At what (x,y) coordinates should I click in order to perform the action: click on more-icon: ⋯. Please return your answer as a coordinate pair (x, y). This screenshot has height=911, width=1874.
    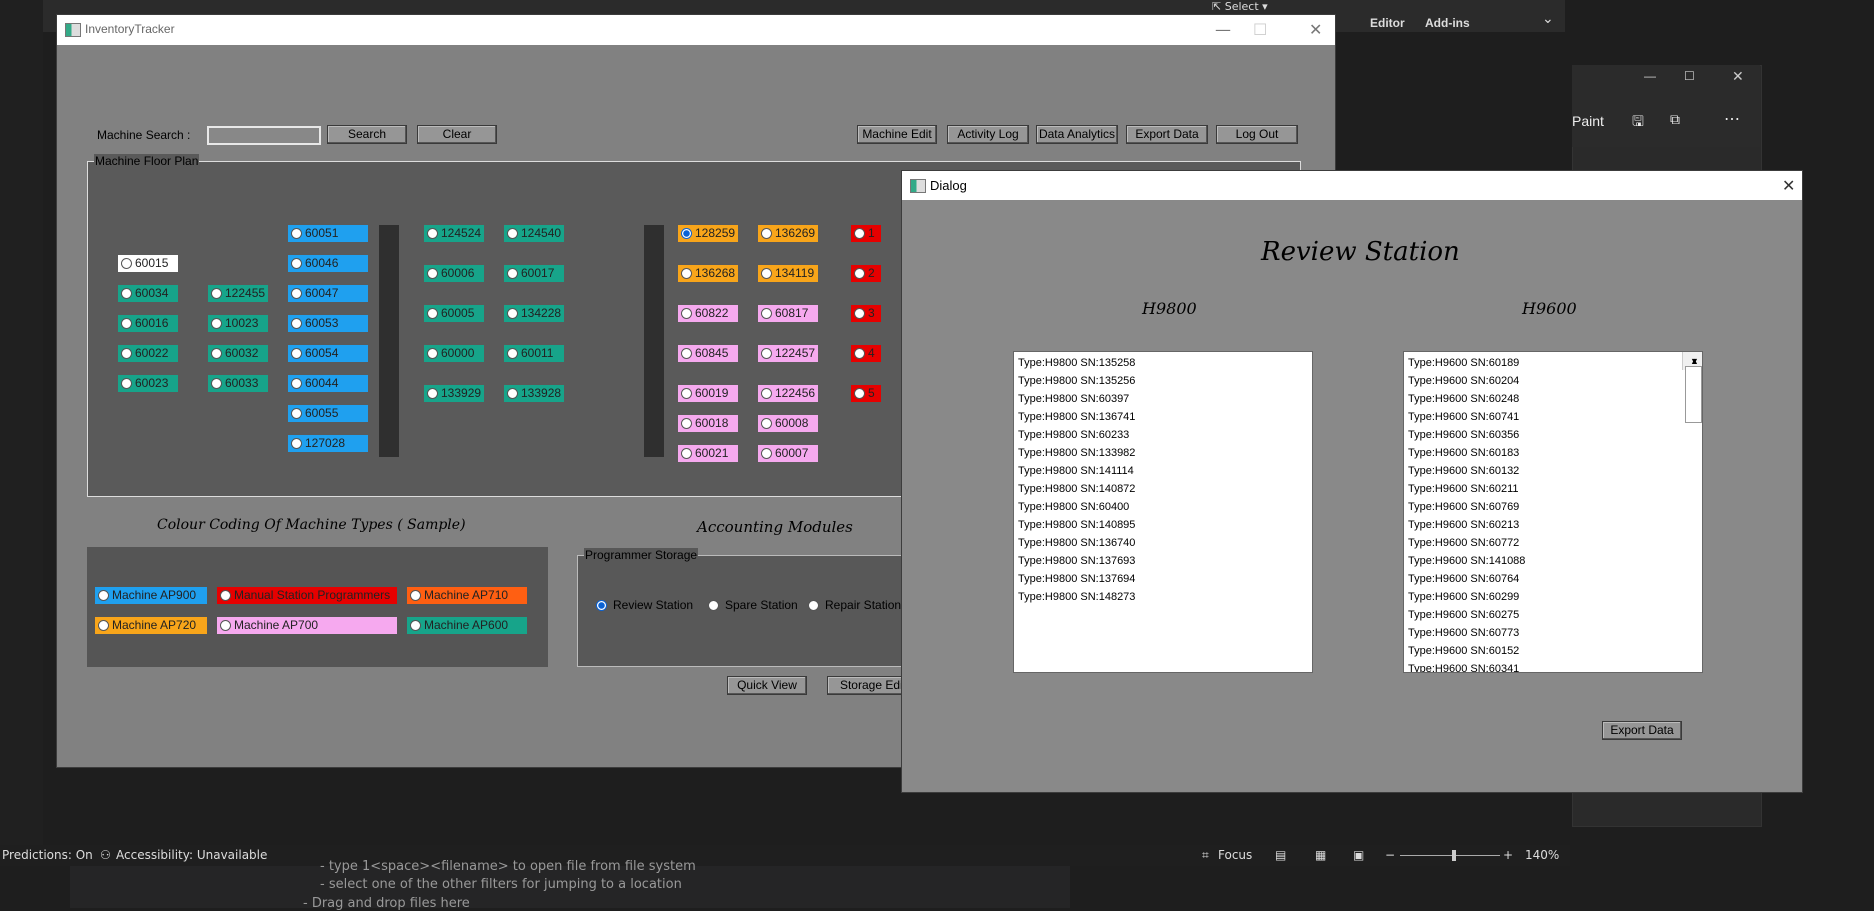
    Looking at the image, I should click on (1732, 119).